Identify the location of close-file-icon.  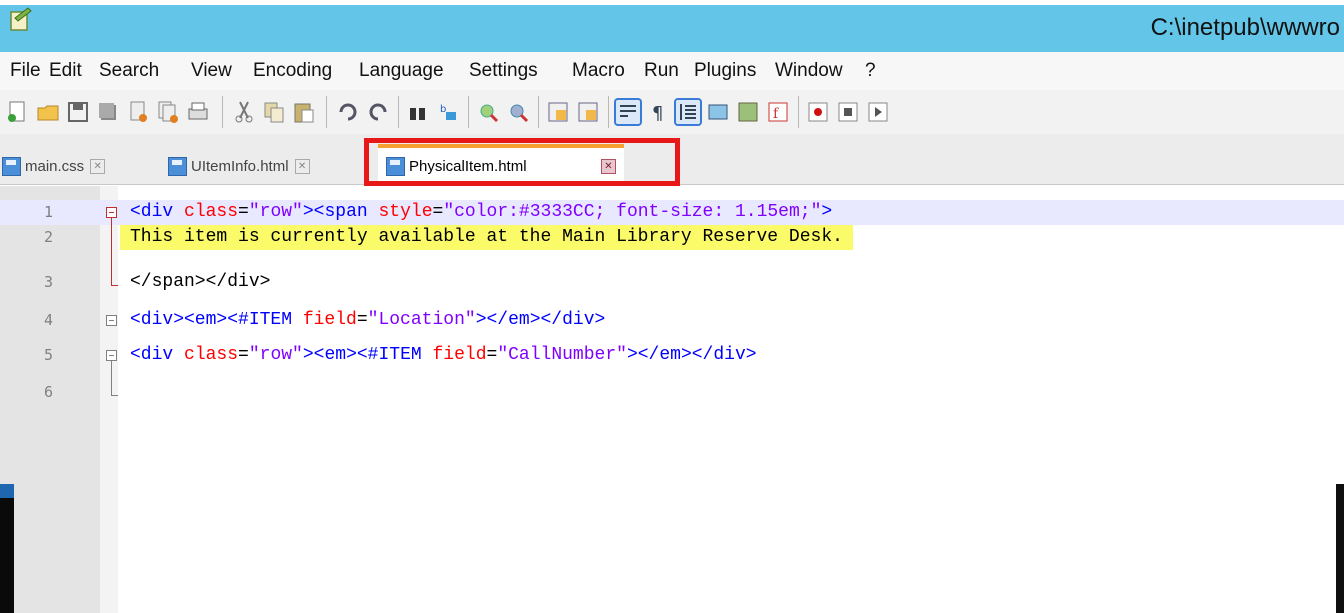
(138, 112).